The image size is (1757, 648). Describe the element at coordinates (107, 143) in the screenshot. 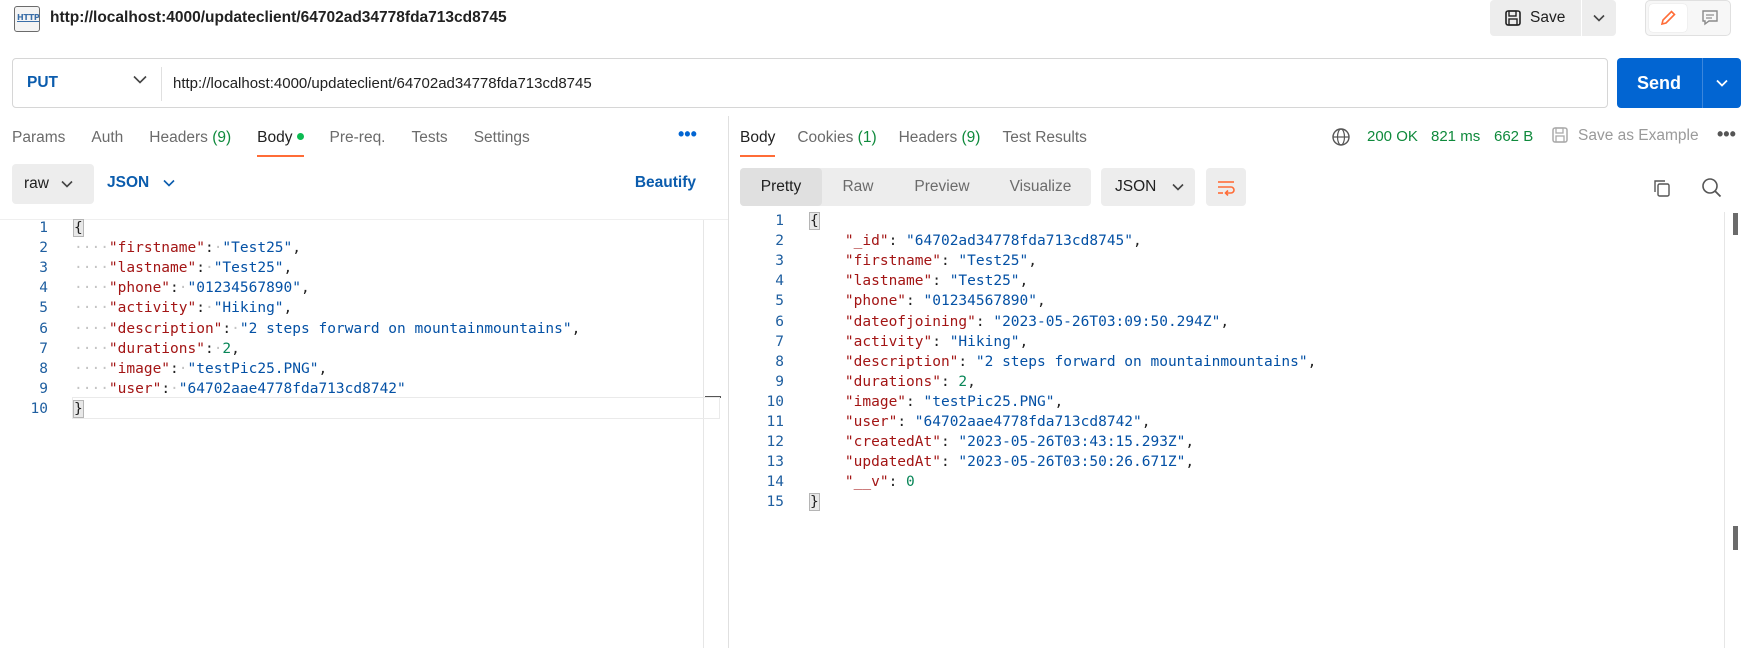

I see `tab-auth: Auth` at that location.